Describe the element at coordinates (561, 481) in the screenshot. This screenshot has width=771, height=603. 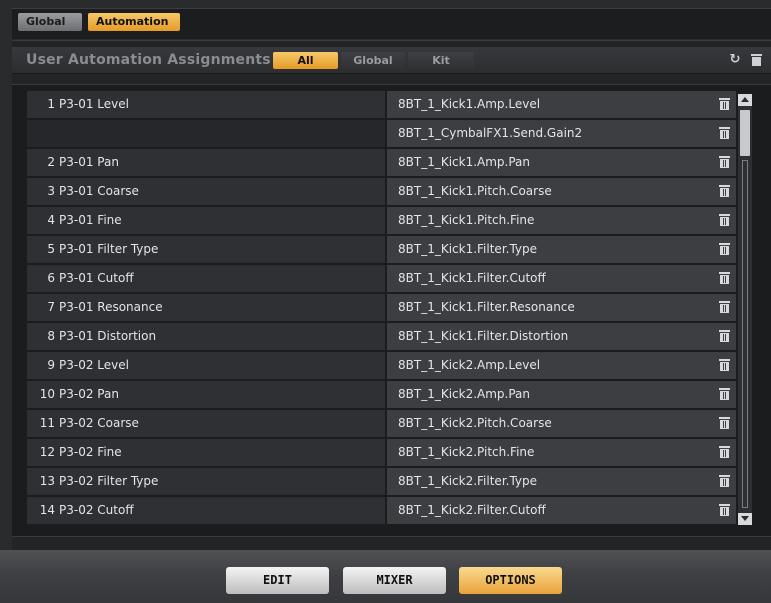
I see `parameter-cell: 8BT_1_Kick2.Filter.Type` at that location.